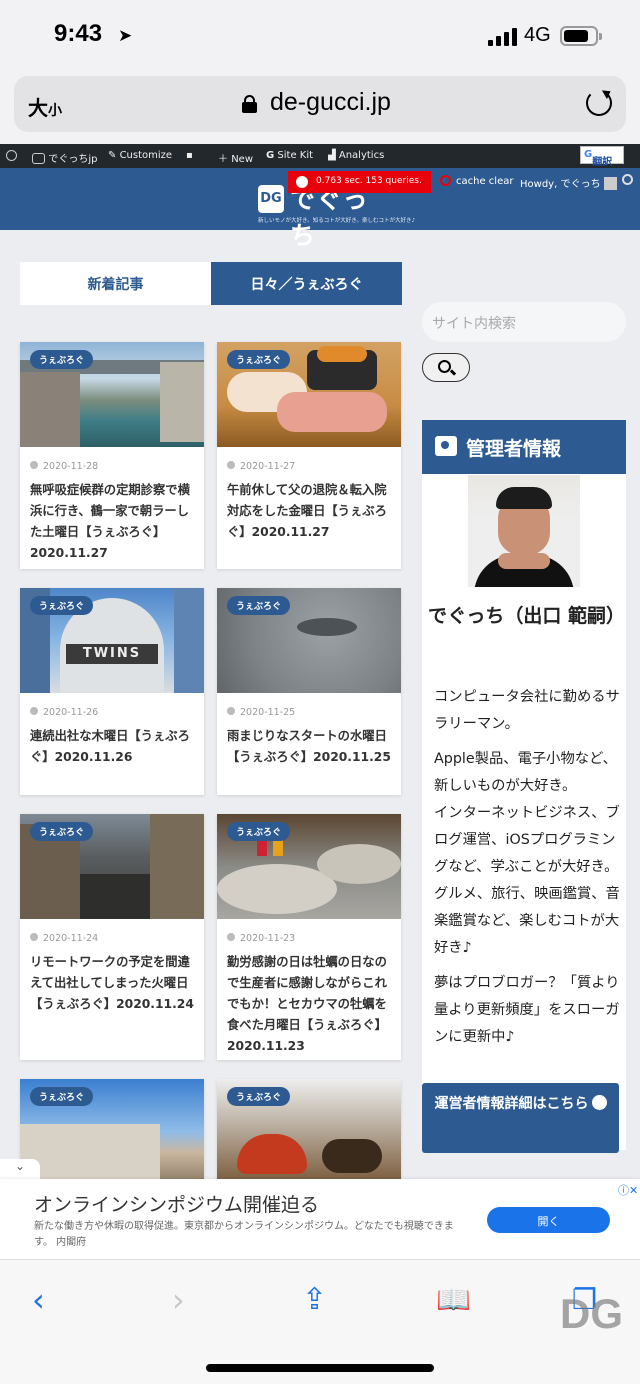 The image size is (640, 1384). What do you see at coordinates (520, 1118) in the screenshot?
I see `admin-detail-button: 運営者情報詳細はこちら` at bounding box center [520, 1118].